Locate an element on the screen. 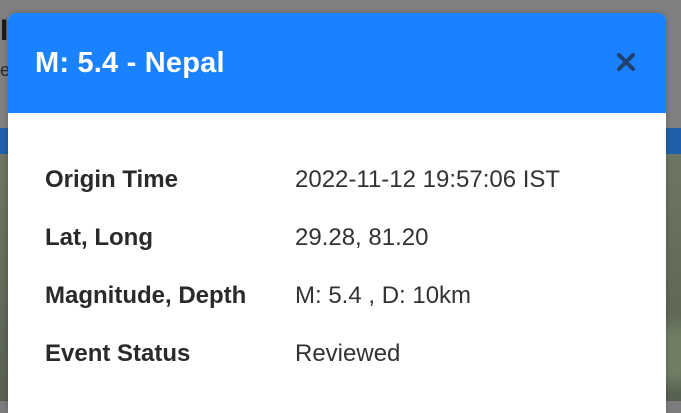 The height and width of the screenshot is (413, 681). detail-row-lat-long: Lat, Long 29.28, 81.20 is located at coordinates (302, 238).